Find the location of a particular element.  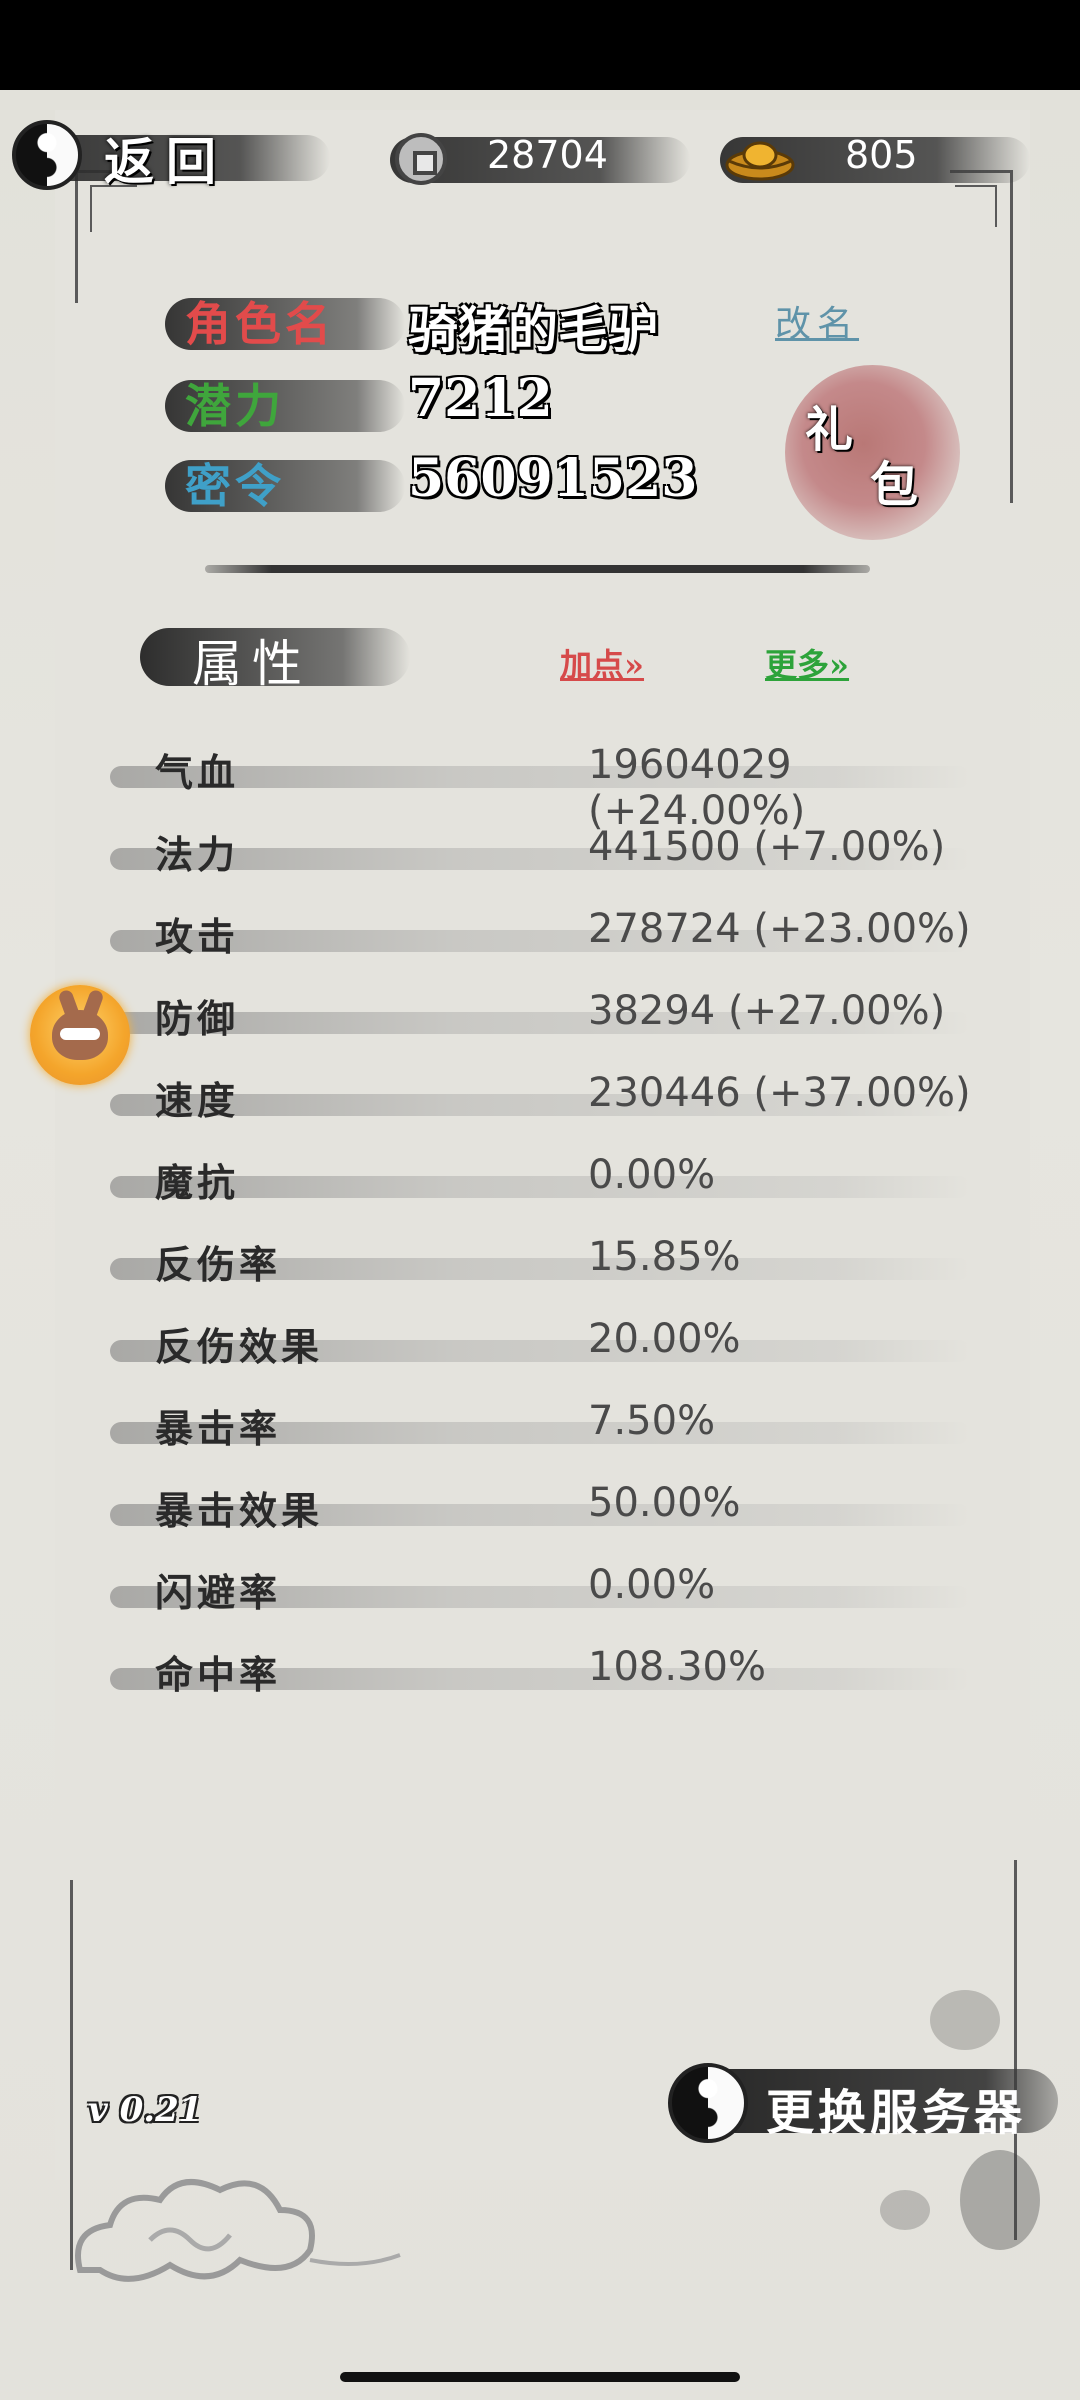

attribute-row: 反伤率 15.85% is located at coordinates (545, 1262).